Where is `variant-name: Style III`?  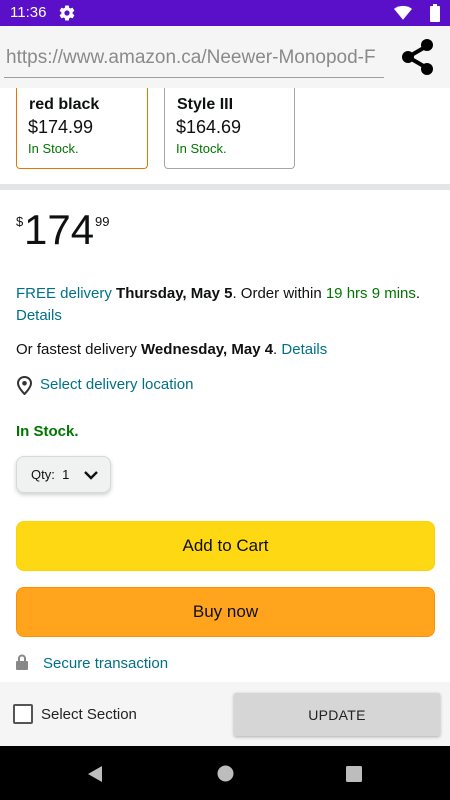
variant-name: Style III is located at coordinates (205, 104).